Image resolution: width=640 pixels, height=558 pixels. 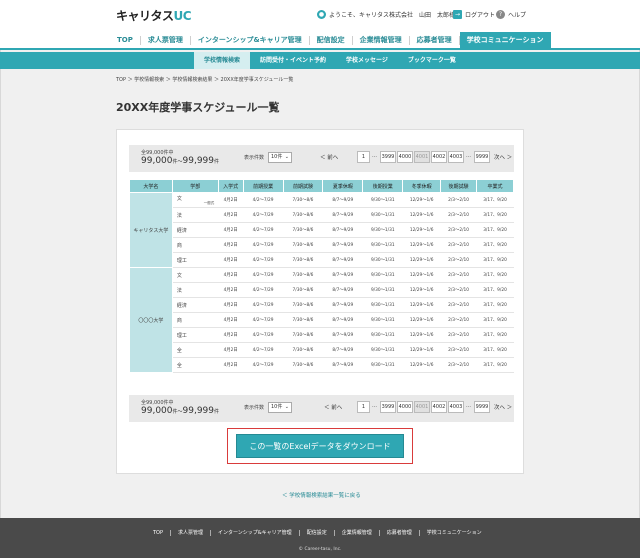 What do you see at coordinates (317, 533) in the screenshot?
I see `footer-link-delivery: 配信設定` at bounding box center [317, 533].